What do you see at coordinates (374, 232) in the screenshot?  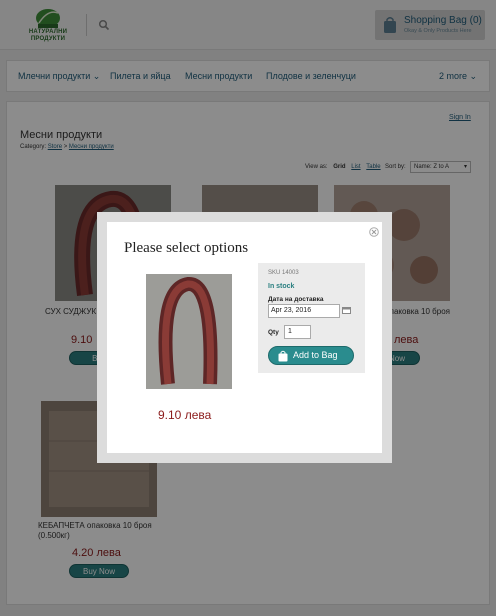 I see `close-icon` at bounding box center [374, 232].